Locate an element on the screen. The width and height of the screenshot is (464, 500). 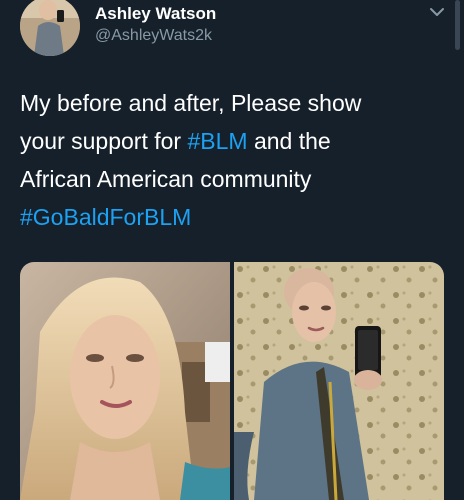
tweet-line-1: My before and after, Please show is located at coordinates (191, 103).